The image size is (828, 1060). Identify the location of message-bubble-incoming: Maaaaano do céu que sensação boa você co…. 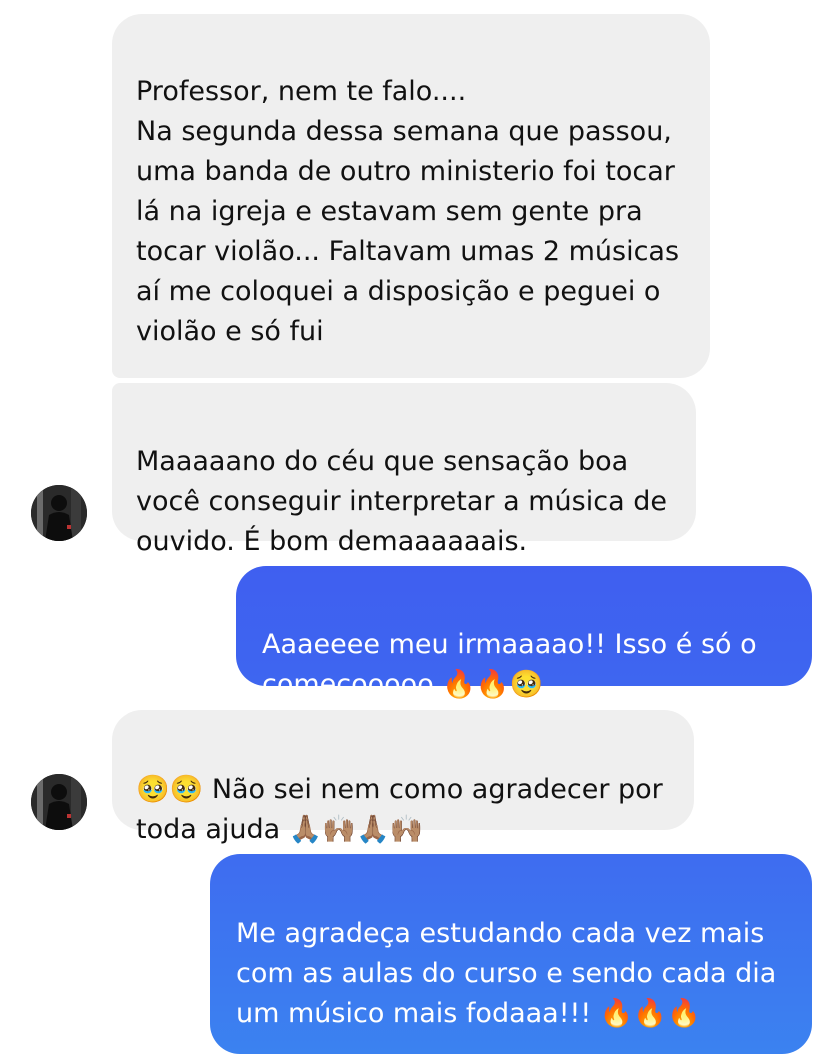
(404, 470).